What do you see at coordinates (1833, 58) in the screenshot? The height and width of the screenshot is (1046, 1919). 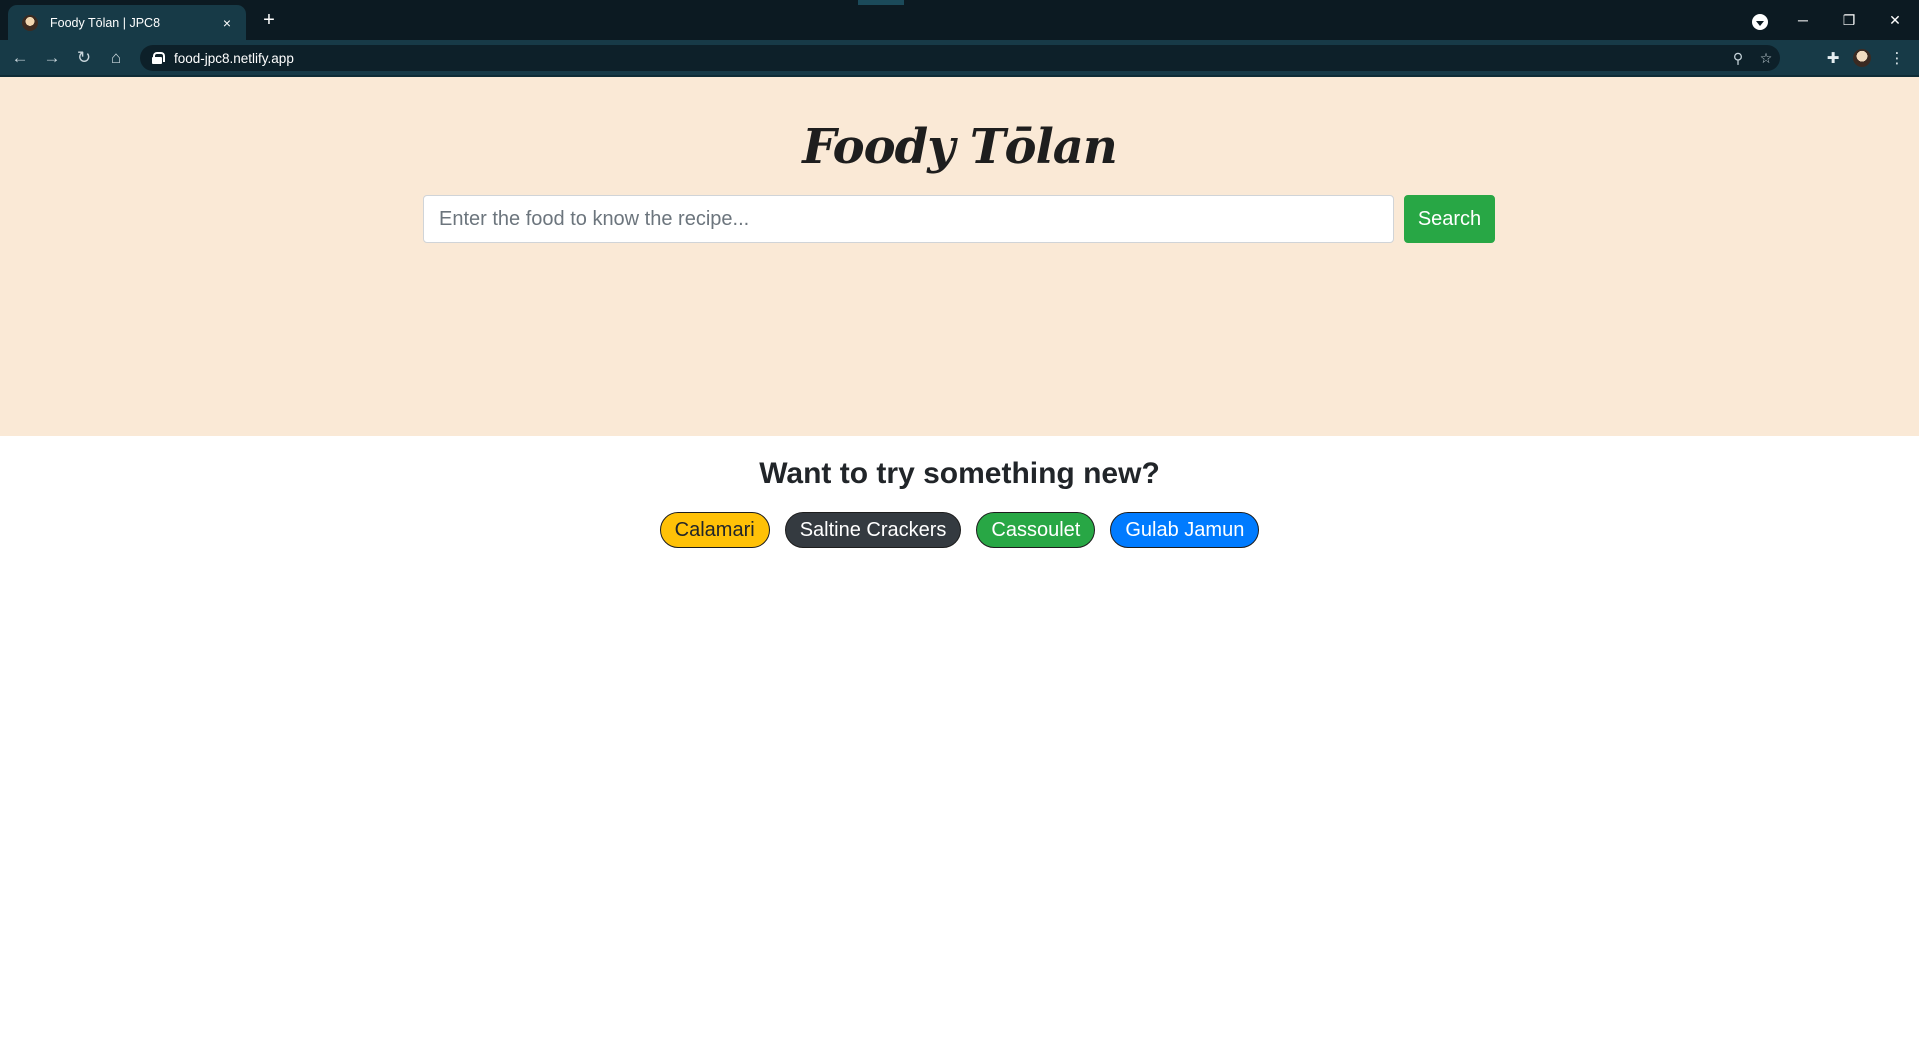 I see `extensions-icon: ✚` at bounding box center [1833, 58].